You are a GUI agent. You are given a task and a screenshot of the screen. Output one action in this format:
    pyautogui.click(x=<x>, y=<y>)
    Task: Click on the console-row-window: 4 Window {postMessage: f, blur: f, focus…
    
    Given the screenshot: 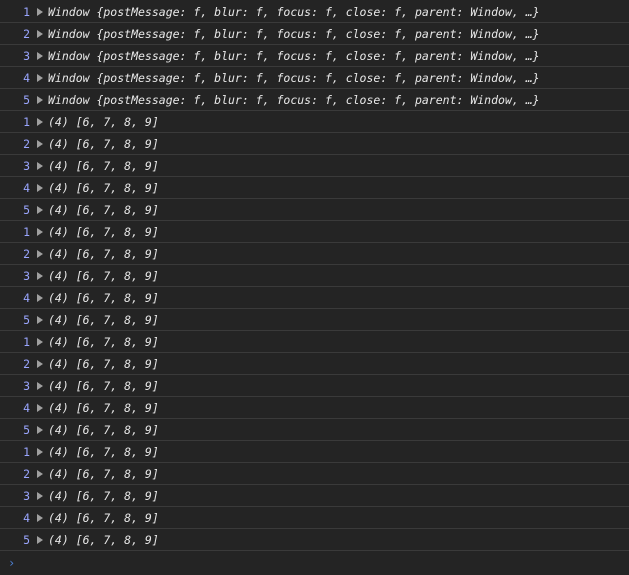 What is the action you would take?
    pyautogui.click(x=314, y=78)
    